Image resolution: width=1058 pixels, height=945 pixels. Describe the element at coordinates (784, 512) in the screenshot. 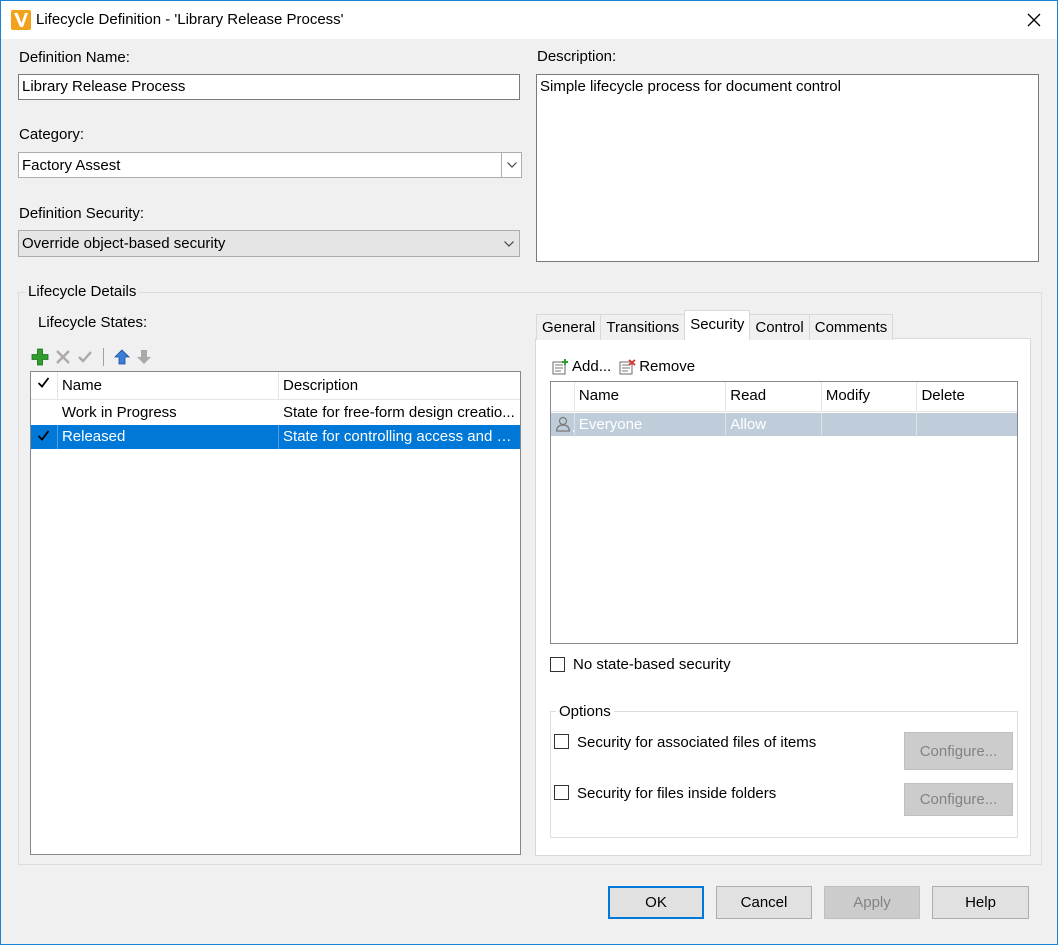

I see `security-members-list: Name Read Modify Delete Everyone Allow` at that location.